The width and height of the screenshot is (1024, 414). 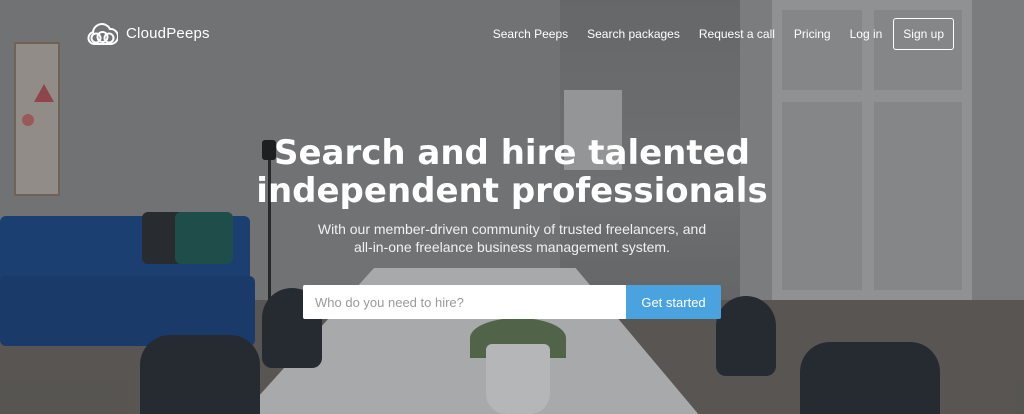 I want to click on logo-link: CloudPeeps, so click(x=148, y=33).